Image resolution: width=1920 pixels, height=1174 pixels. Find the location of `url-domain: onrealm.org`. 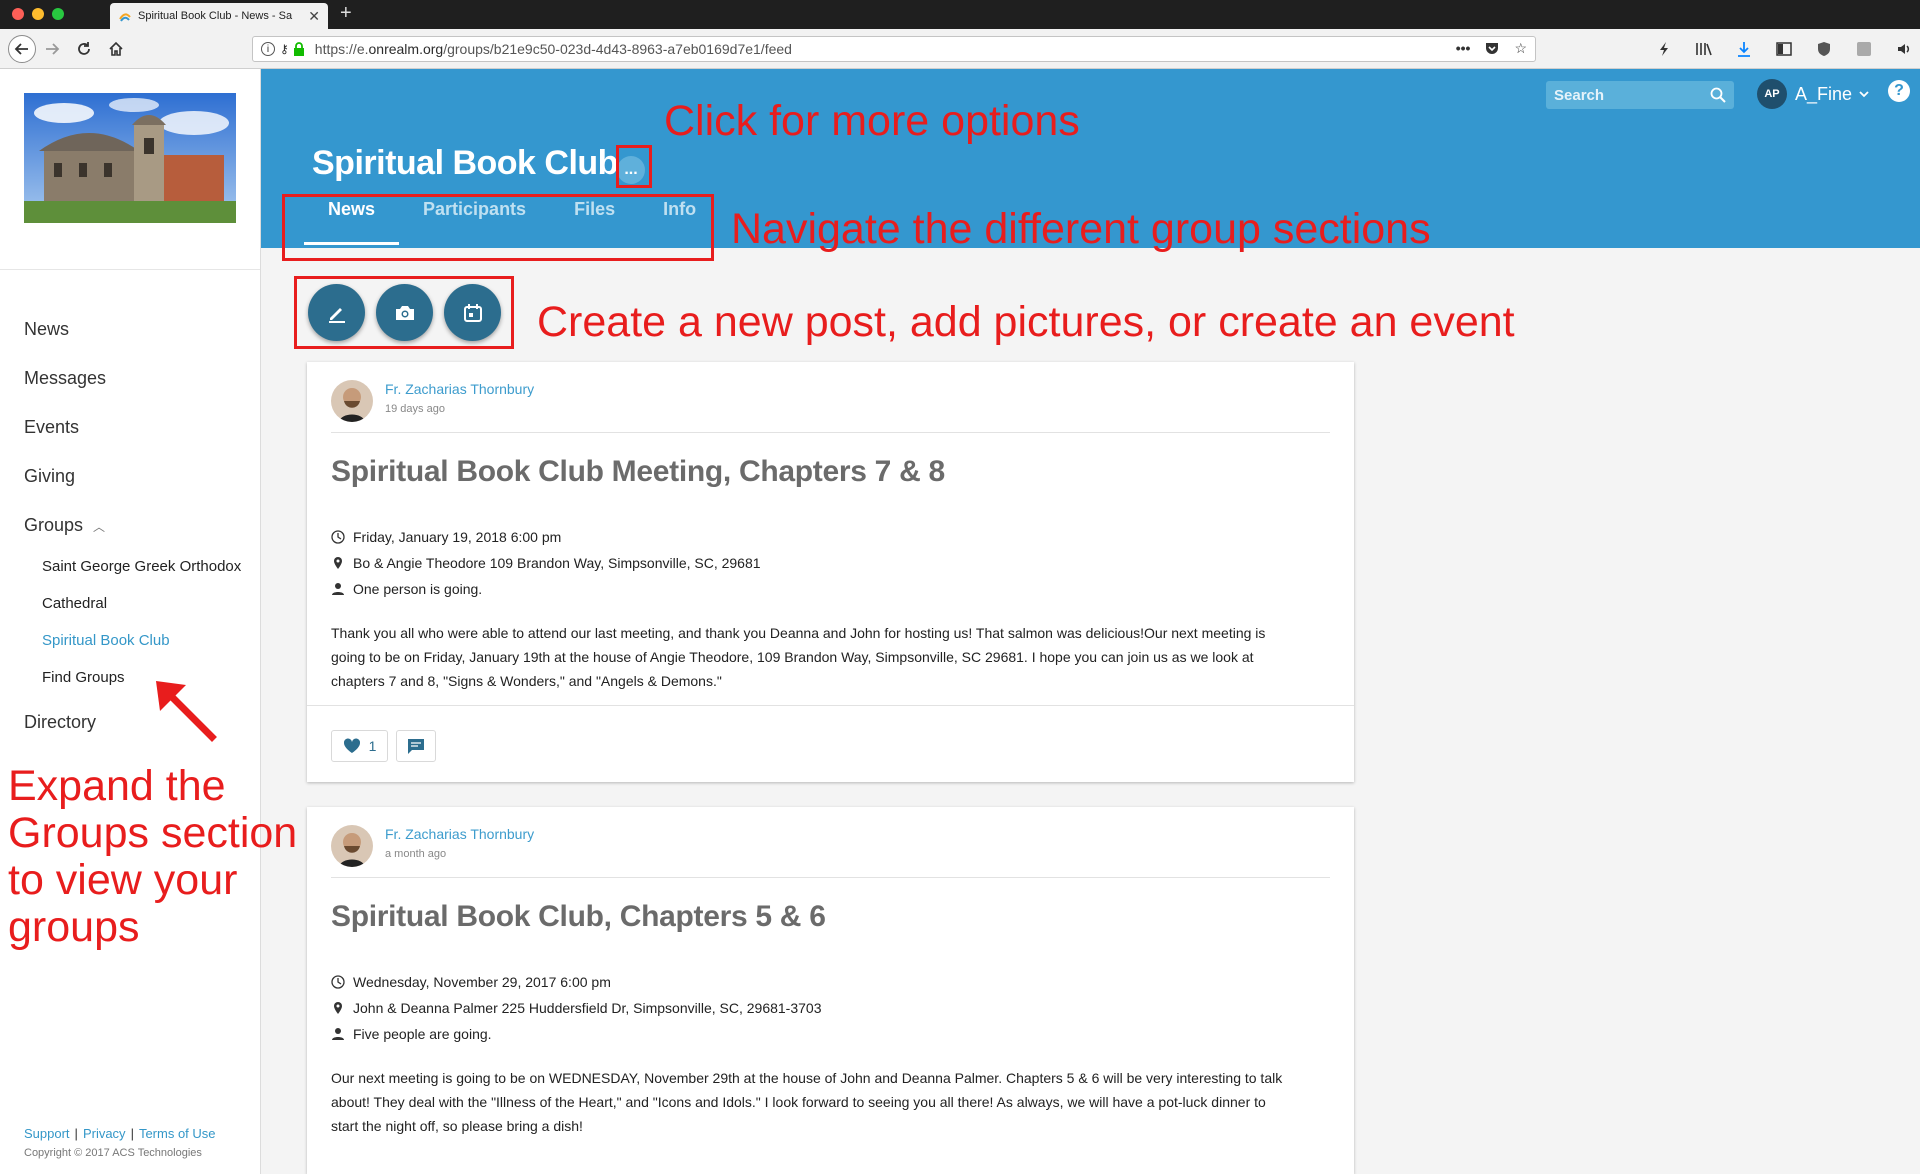

url-domain: onrealm.org is located at coordinates (406, 49).